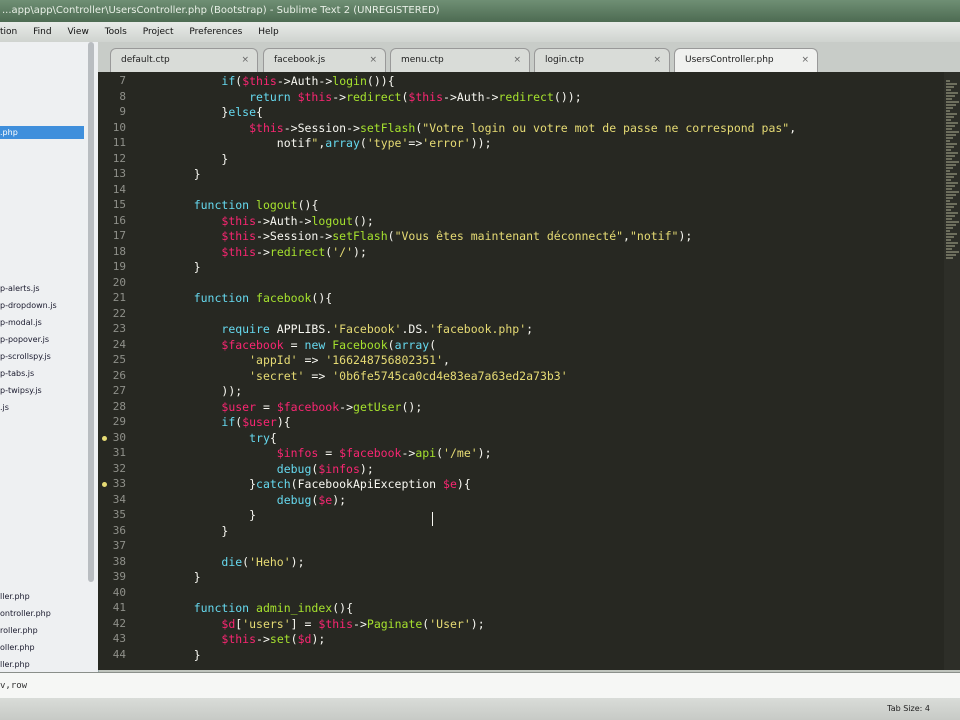  Describe the element at coordinates (228, 422) in the screenshot. I see `code-line: if($user){` at that location.